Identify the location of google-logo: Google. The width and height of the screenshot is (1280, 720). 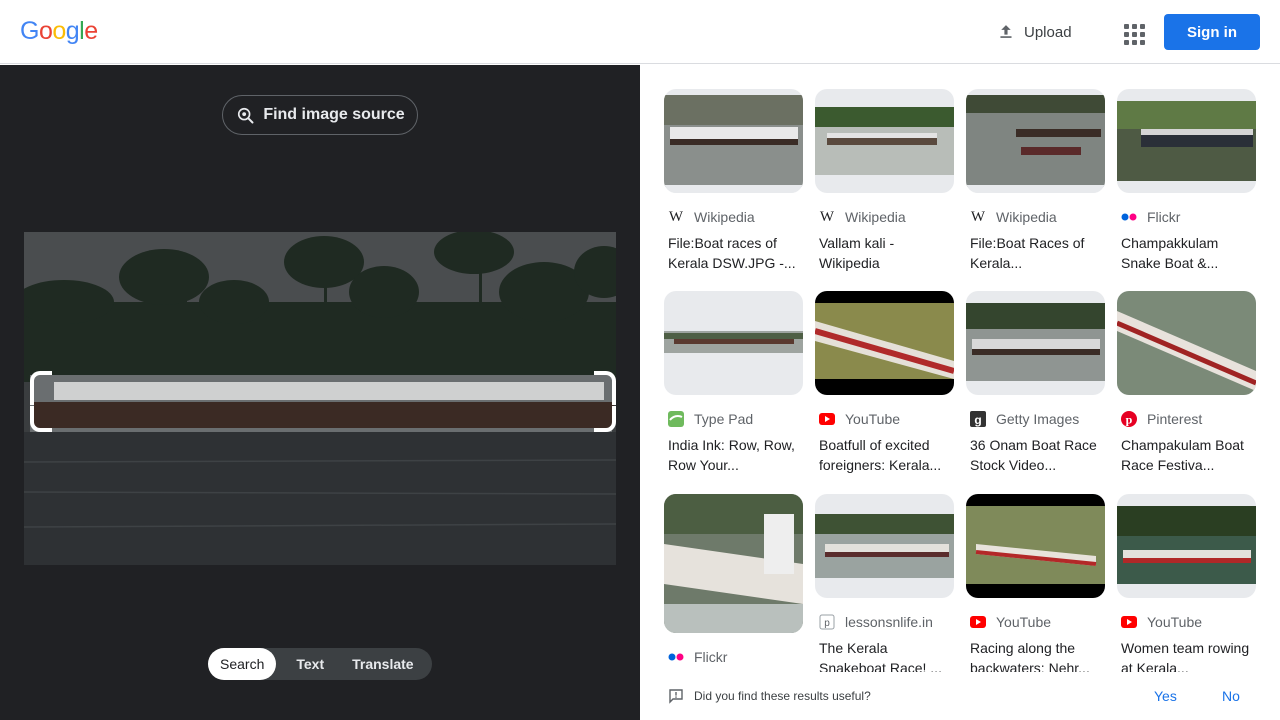
(59, 31).